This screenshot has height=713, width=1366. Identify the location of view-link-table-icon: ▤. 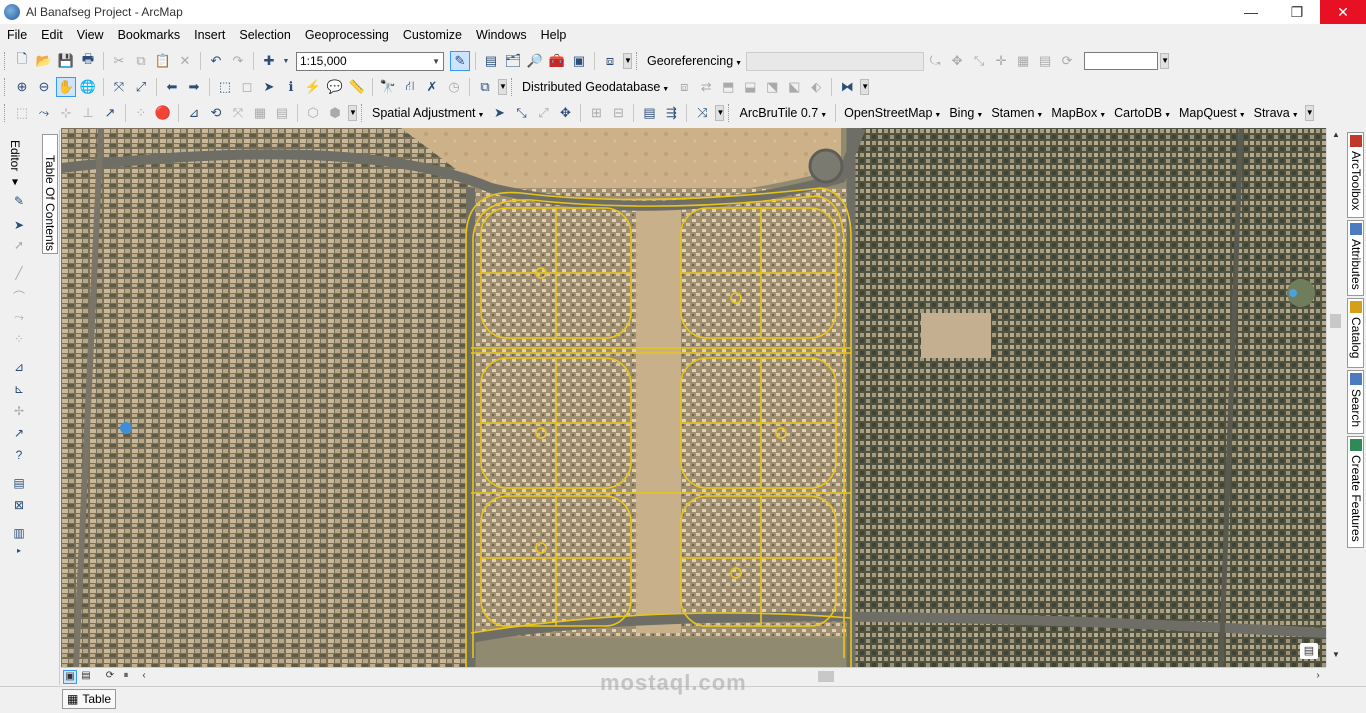
(1045, 61).